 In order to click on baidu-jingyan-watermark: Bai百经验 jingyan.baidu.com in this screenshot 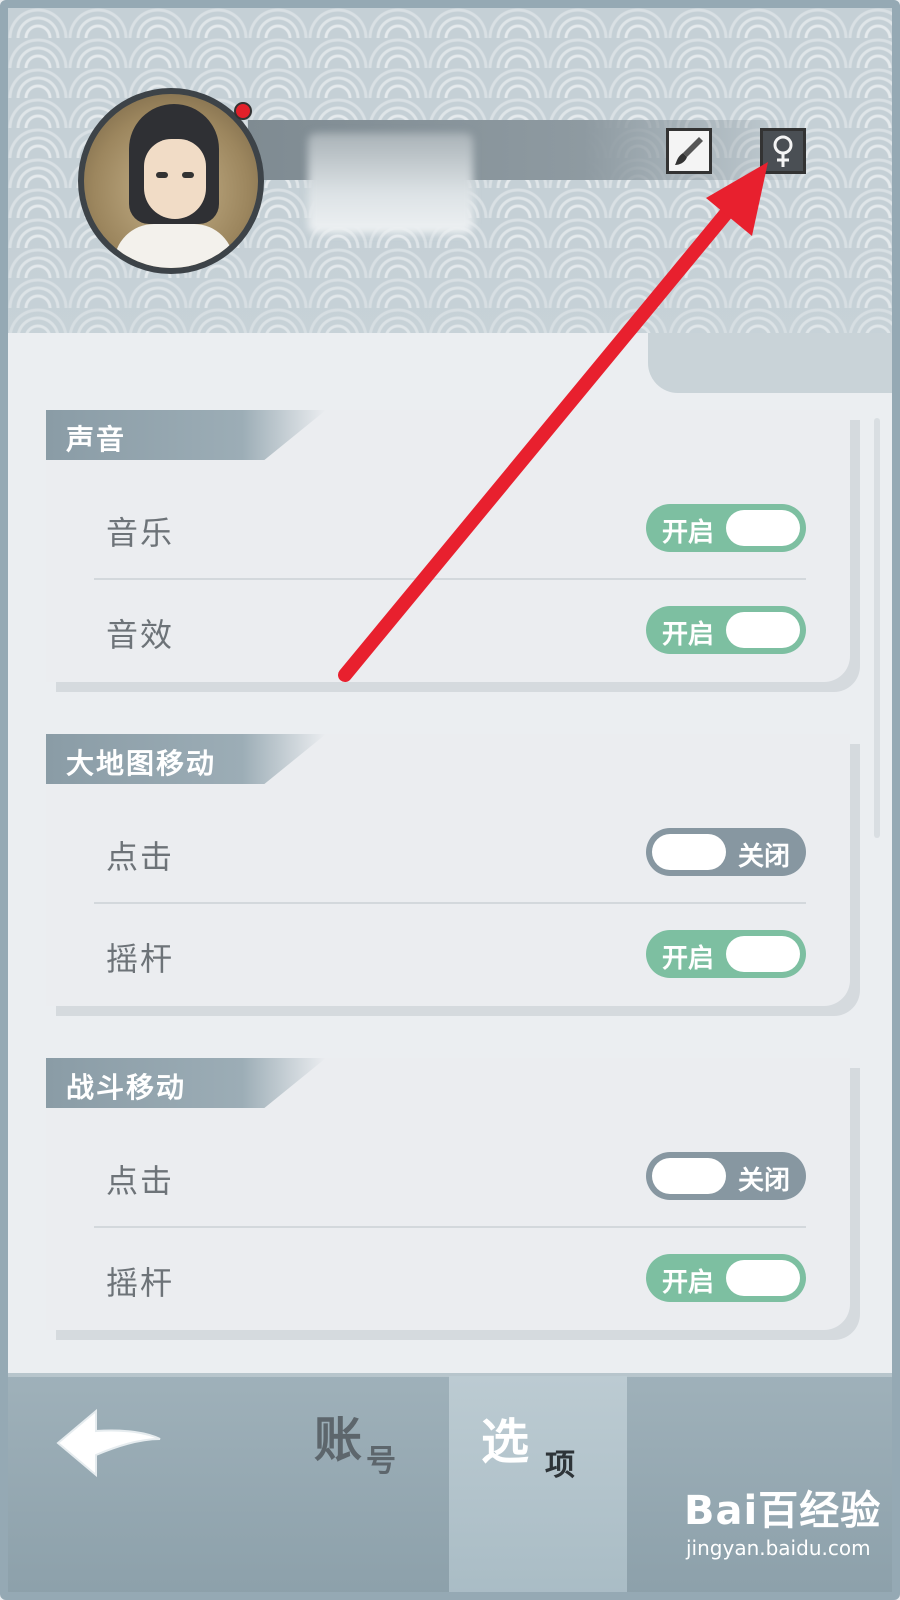, I will do `click(788, 1535)`.